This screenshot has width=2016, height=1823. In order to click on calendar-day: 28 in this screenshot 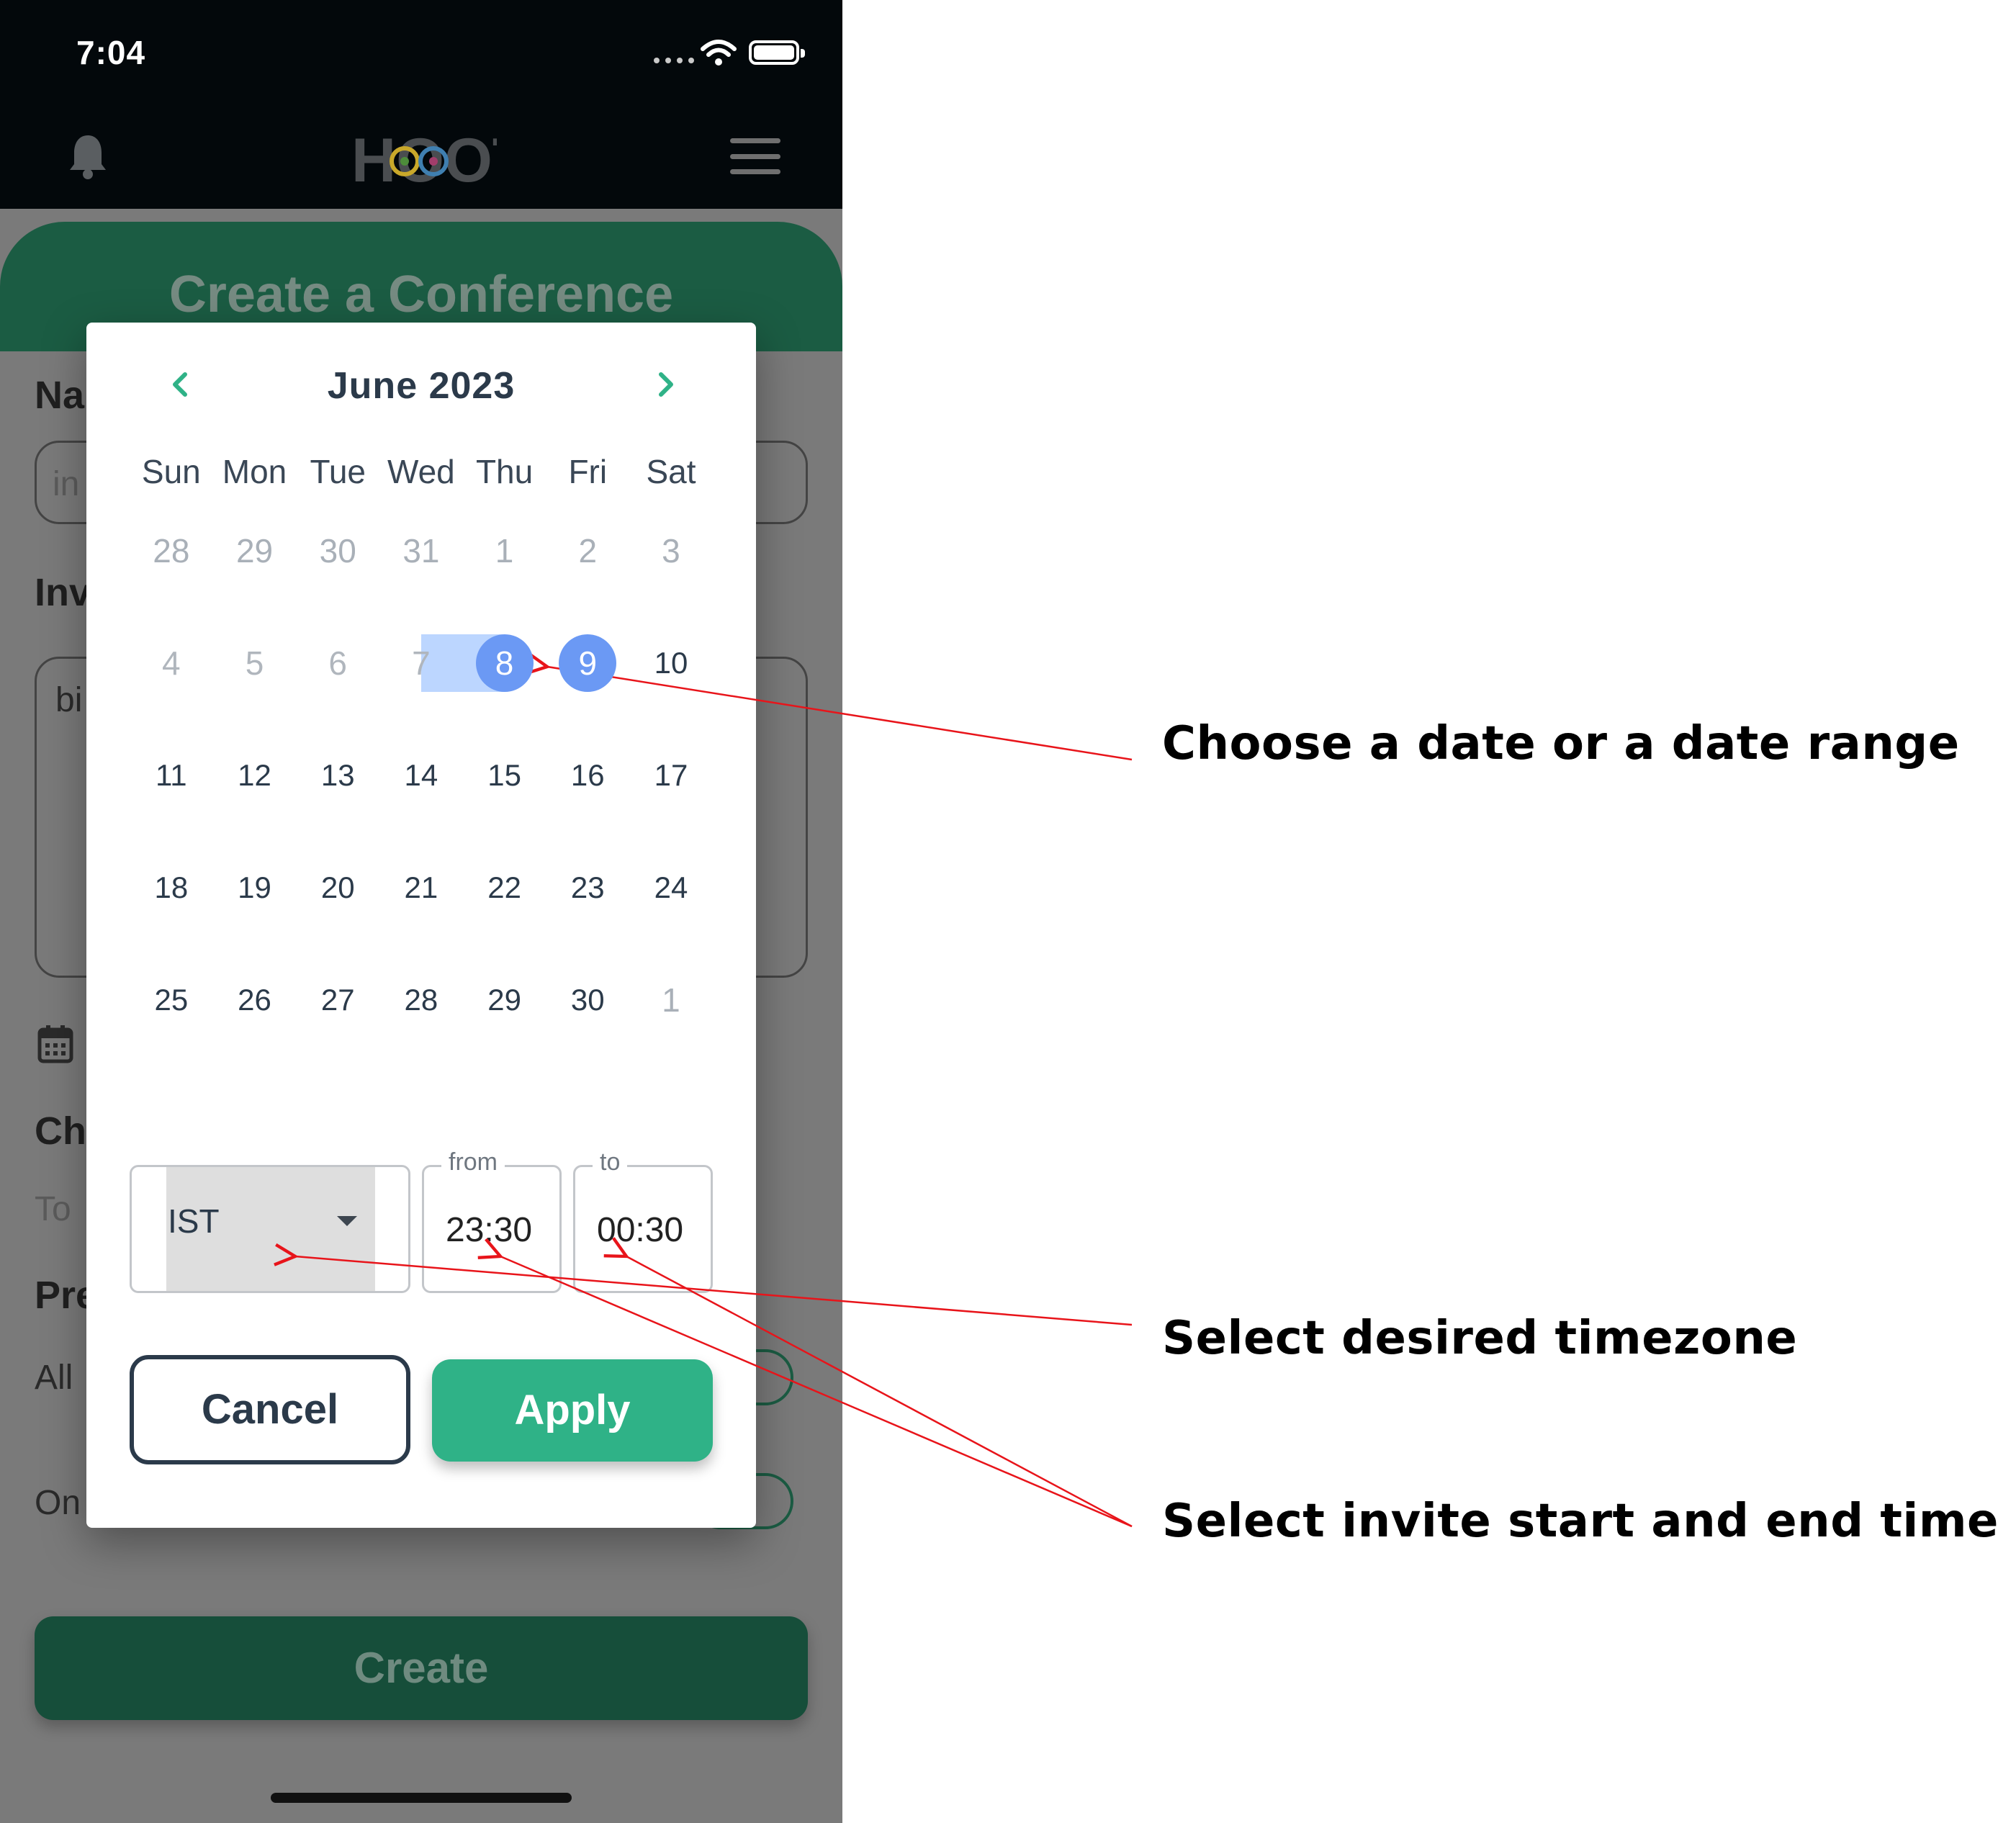, I will do `click(421, 1000)`.